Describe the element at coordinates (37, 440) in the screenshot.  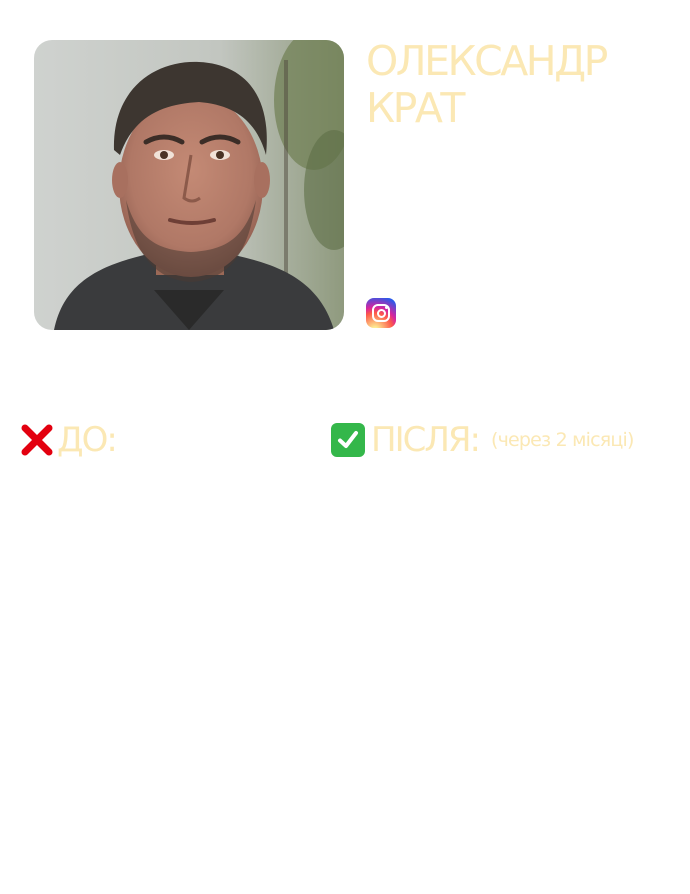
I see `cross-mark-icon` at that location.